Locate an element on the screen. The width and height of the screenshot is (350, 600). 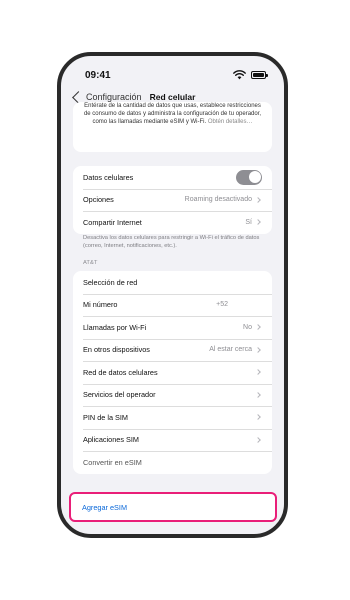
hotspot-label: Compartir Internet is located at coordinates (112, 222).